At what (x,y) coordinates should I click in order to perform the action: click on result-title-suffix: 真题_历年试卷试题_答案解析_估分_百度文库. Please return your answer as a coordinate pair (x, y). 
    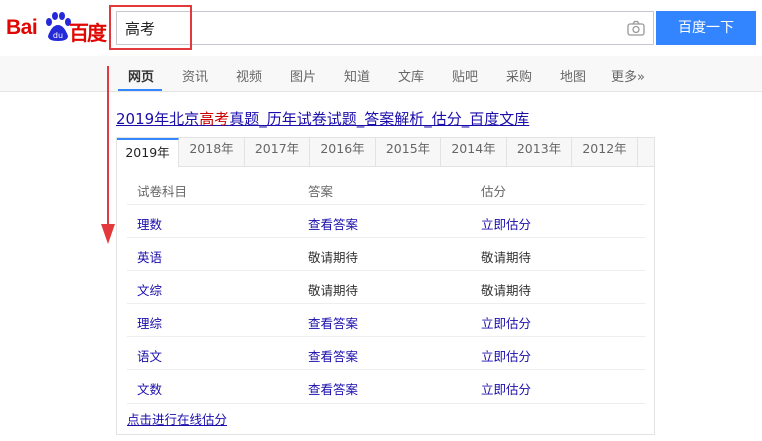
    Looking at the image, I should click on (379, 119).